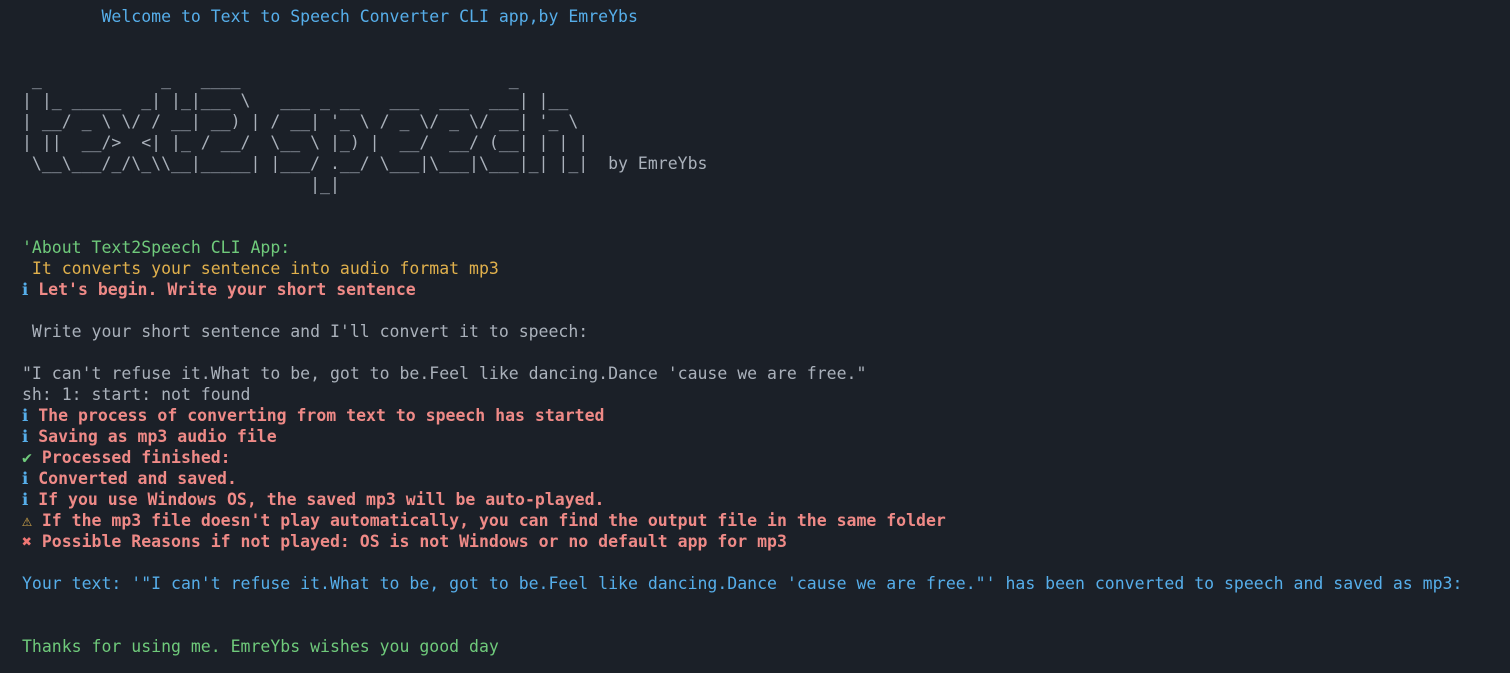  Describe the element at coordinates (136, 394) in the screenshot. I see `shell-error: sh: 1: start: not found` at that location.